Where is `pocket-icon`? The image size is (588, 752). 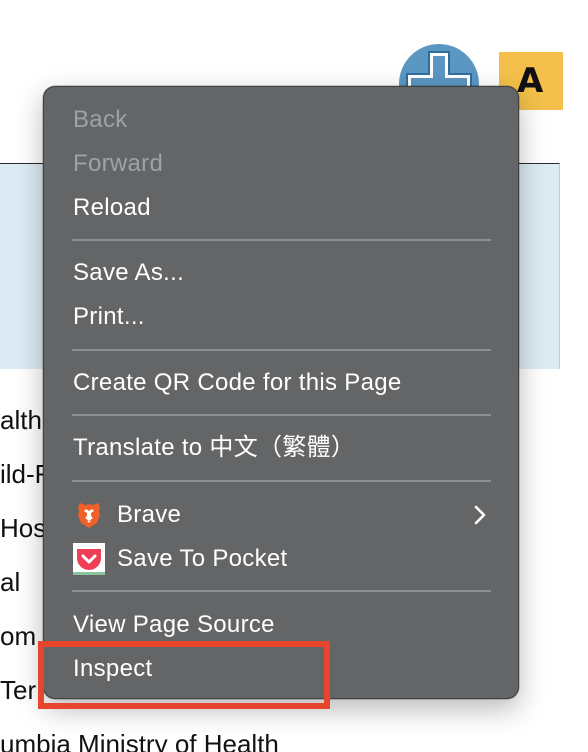
pocket-icon is located at coordinates (89, 559).